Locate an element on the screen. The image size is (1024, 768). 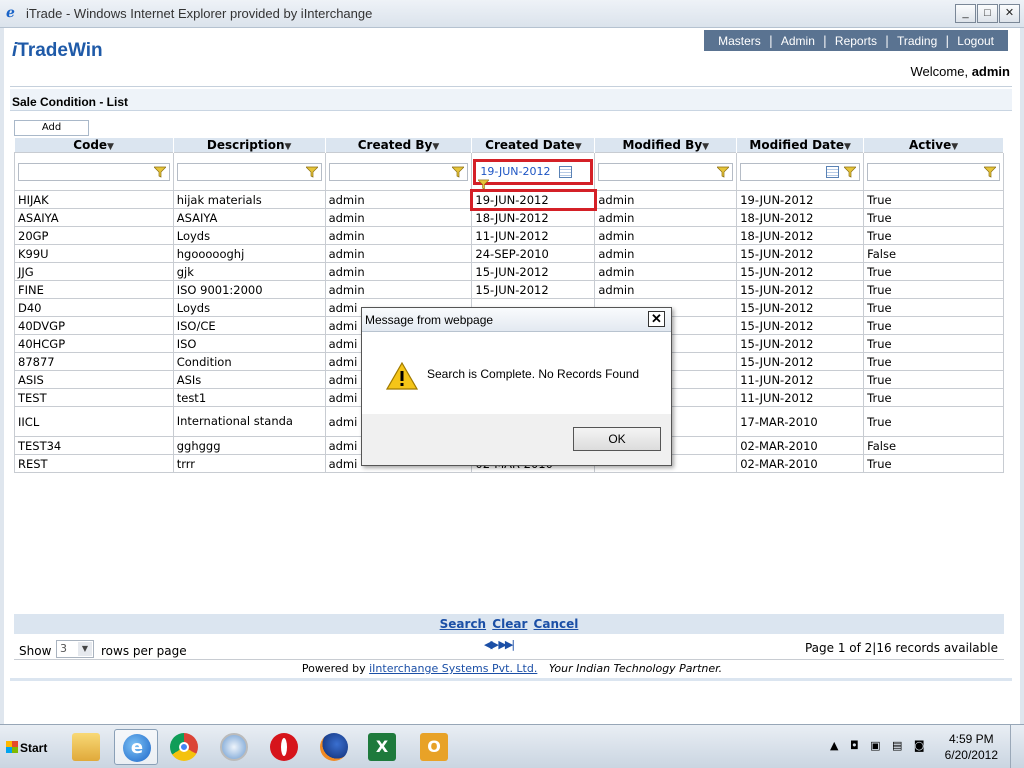
nav-reports: Reports is located at coordinates (856, 41).